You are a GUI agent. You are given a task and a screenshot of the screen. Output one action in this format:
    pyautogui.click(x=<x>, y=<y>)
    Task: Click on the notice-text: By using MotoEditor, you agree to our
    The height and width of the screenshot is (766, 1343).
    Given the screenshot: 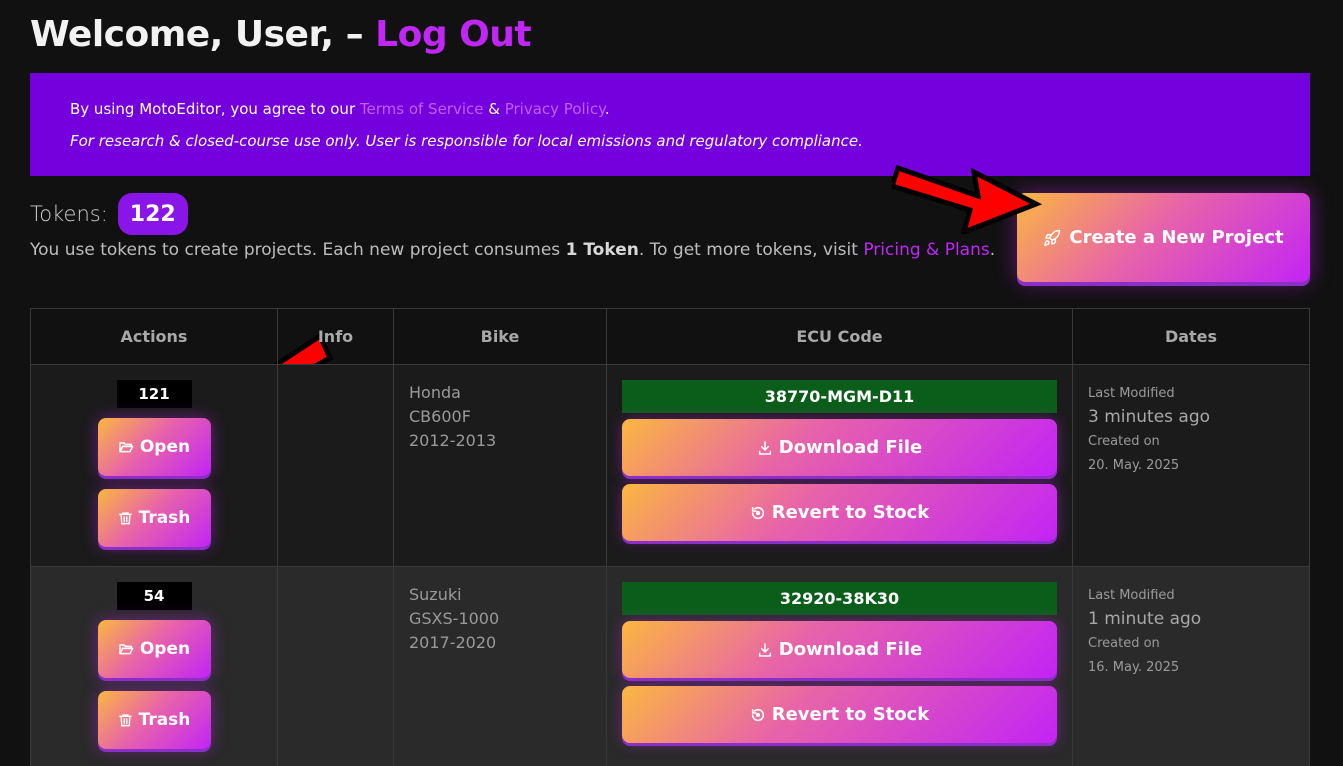 What is the action you would take?
    pyautogui.click(x=215, y=109)
    